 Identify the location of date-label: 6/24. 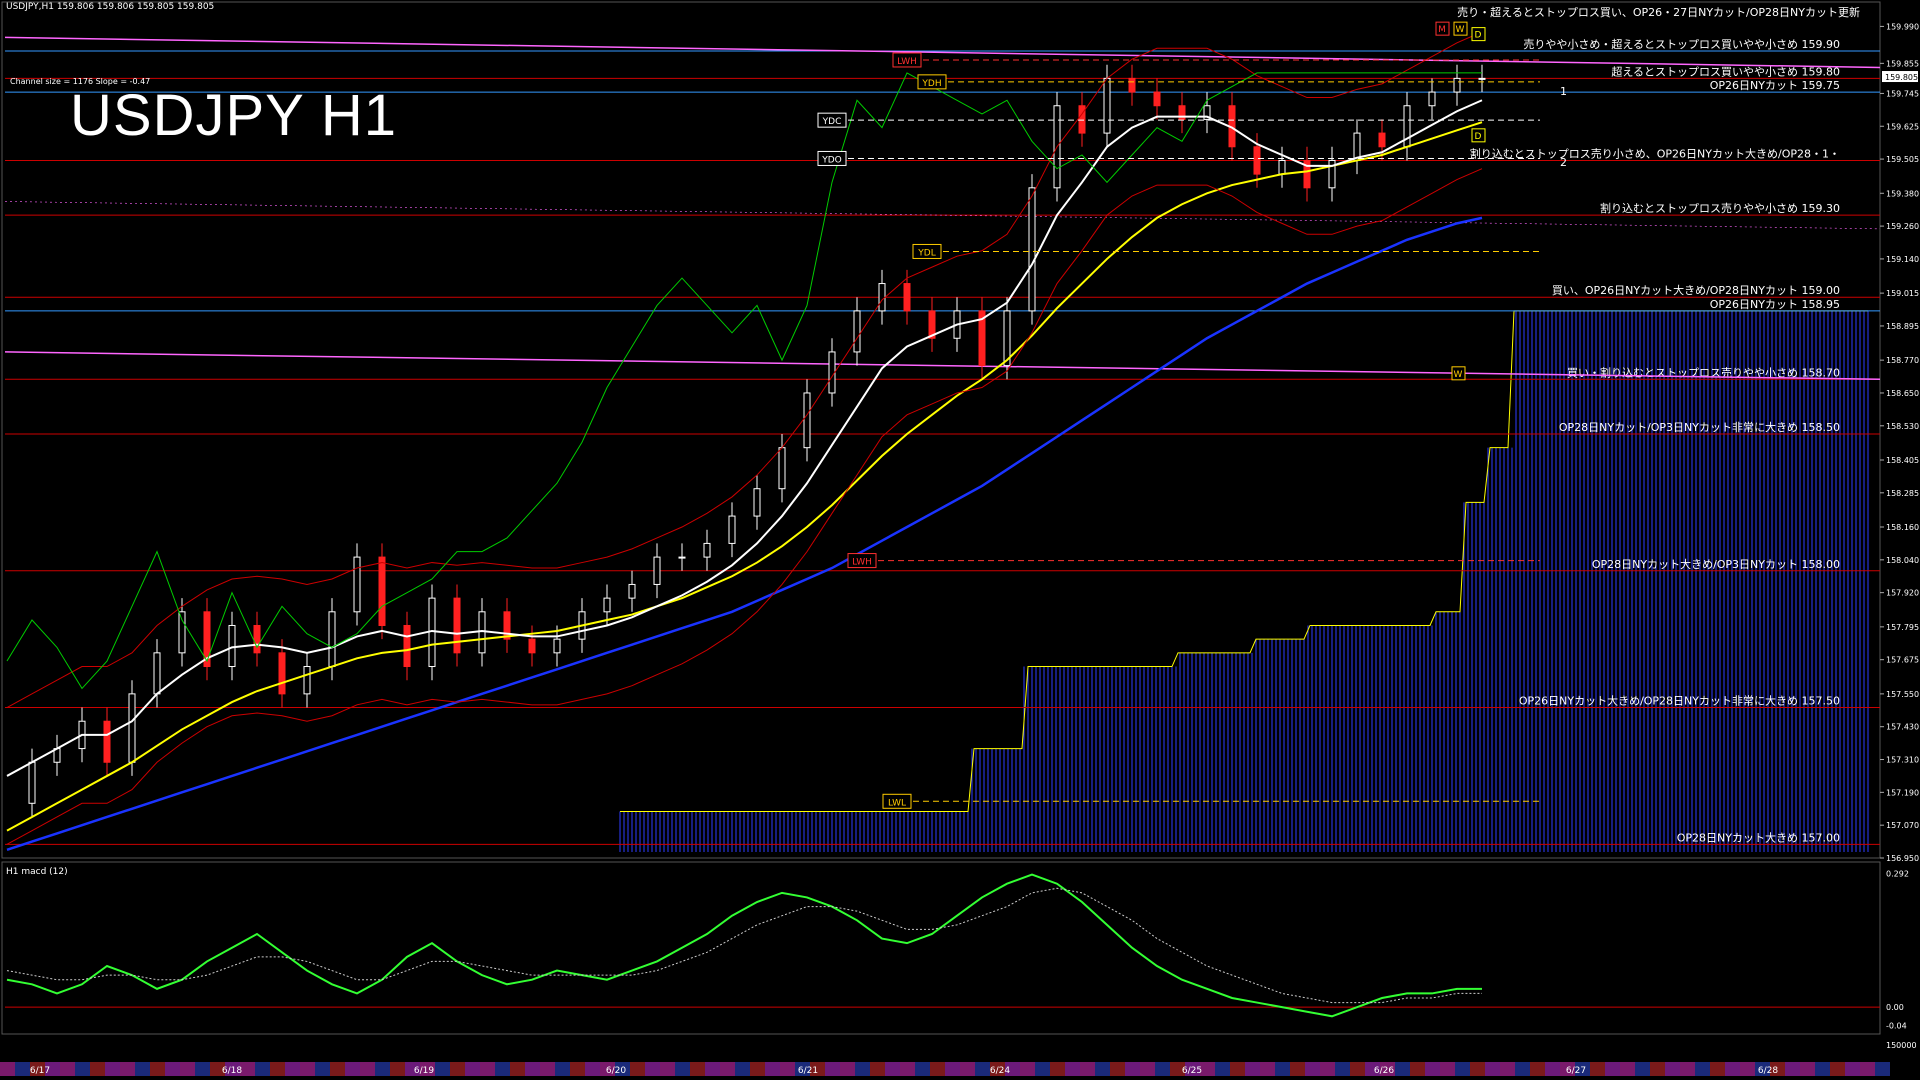
(1000, 1071).